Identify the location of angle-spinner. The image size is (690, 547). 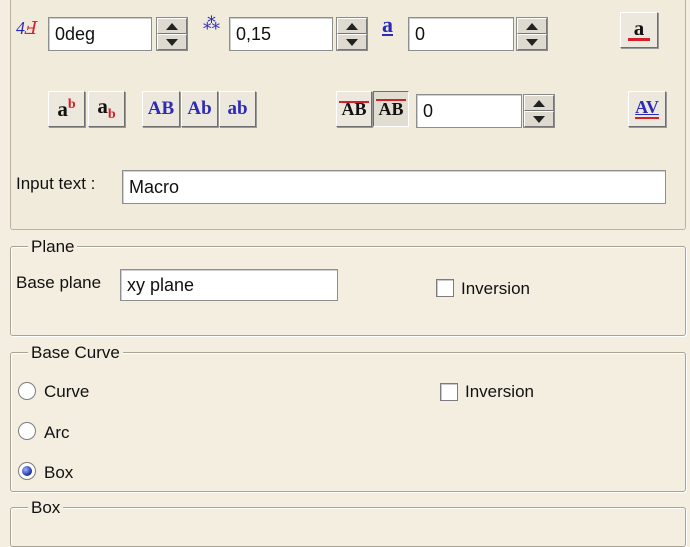
(172, 34).